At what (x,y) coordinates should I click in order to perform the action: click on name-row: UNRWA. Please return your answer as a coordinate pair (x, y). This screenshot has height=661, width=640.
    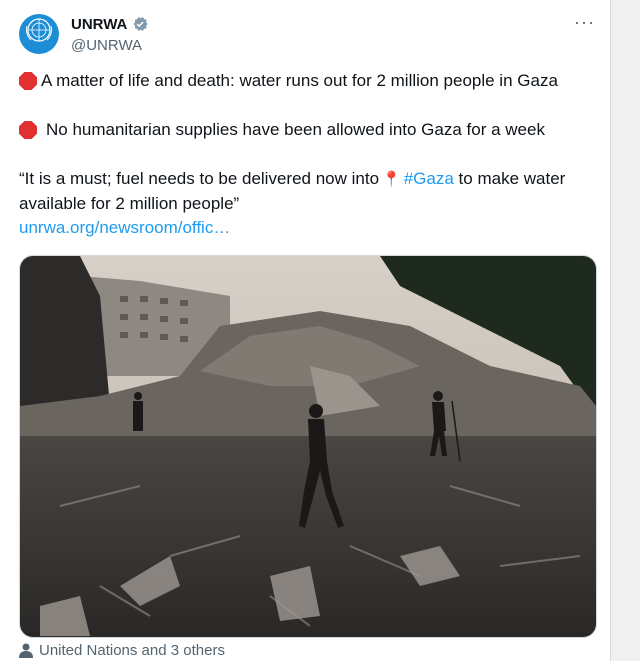
    Looking at the image, I should click on (110, 24).